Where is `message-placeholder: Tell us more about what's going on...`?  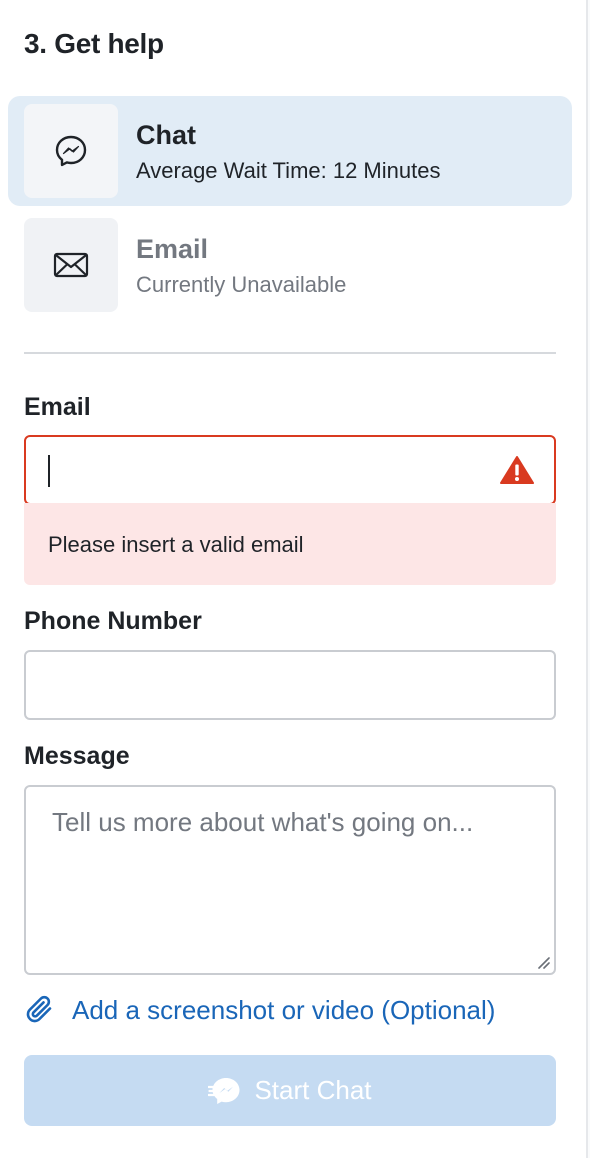
message-placeholder: Tell us more about what's going on... is located at coordinates (263, 822).